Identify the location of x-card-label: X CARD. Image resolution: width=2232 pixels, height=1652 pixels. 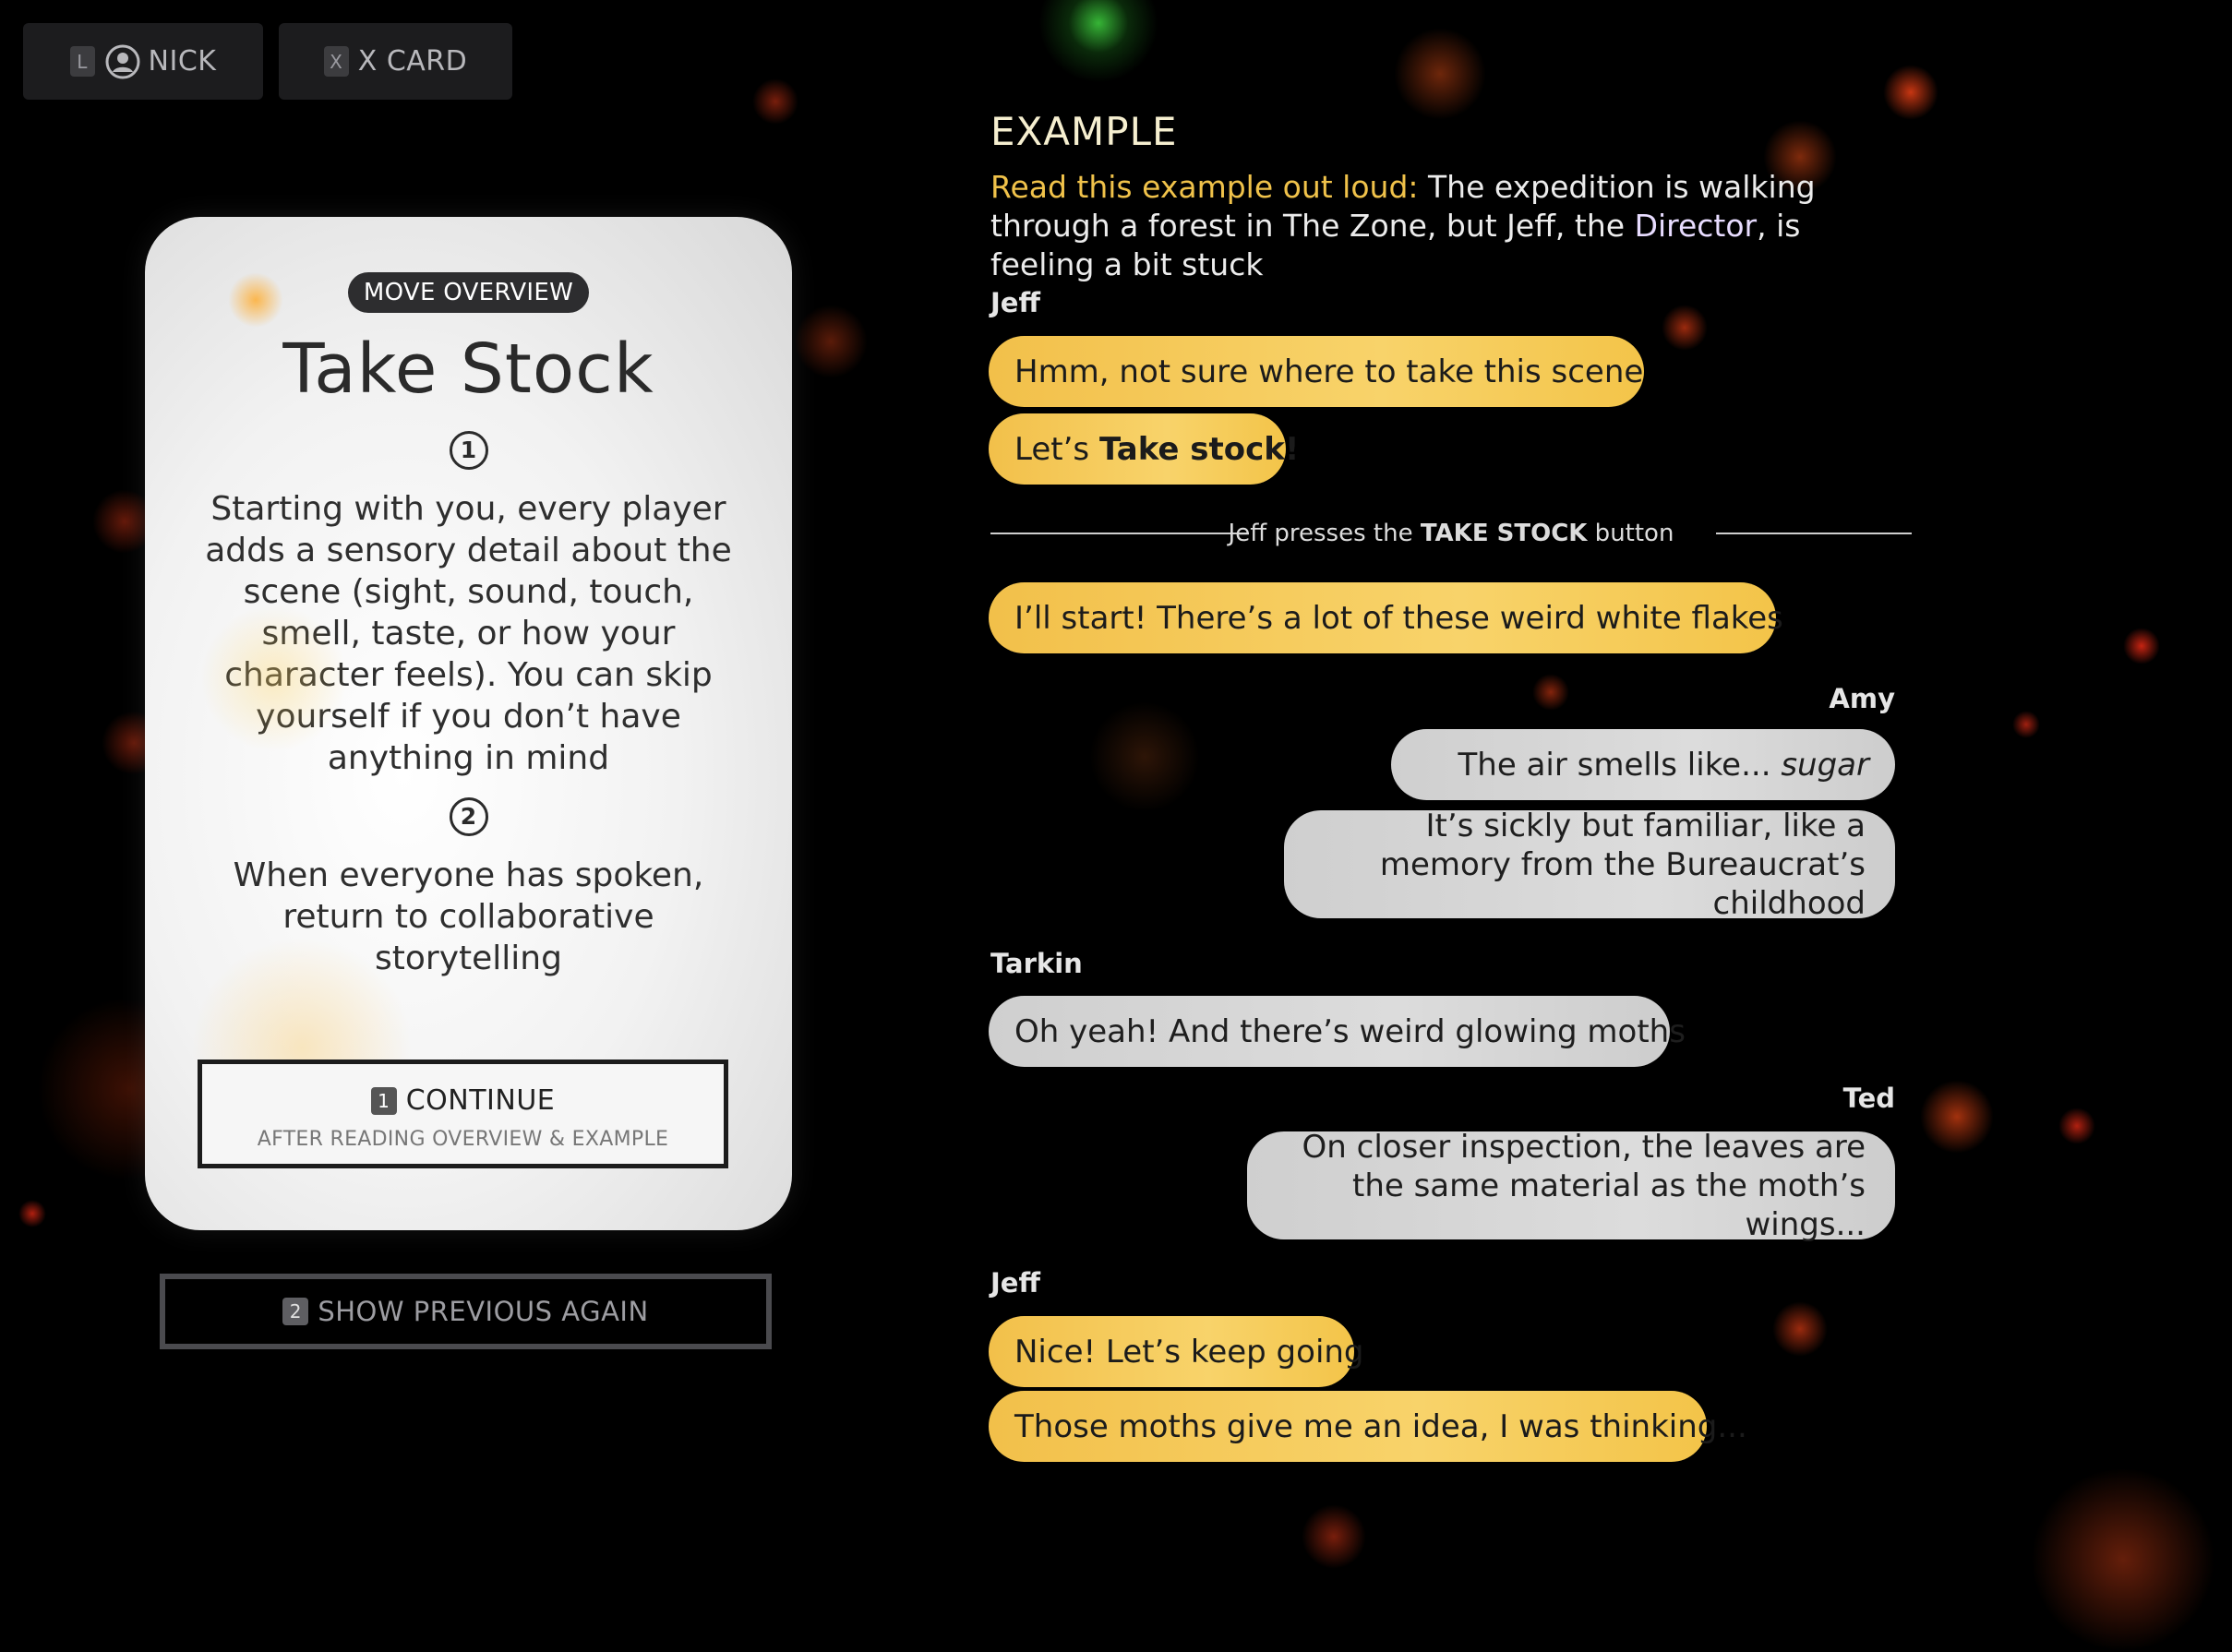
(412, 62).